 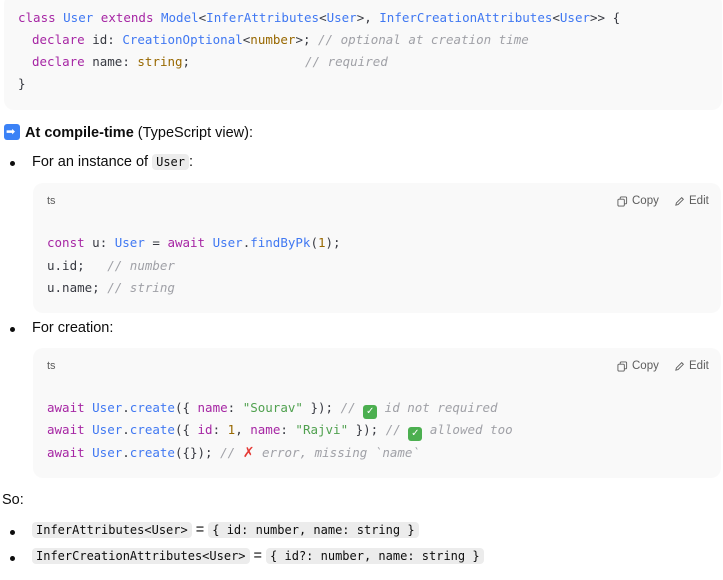 I want to click on inline-code: InferCreationAttributes<User>, so click(x=141, y=556).